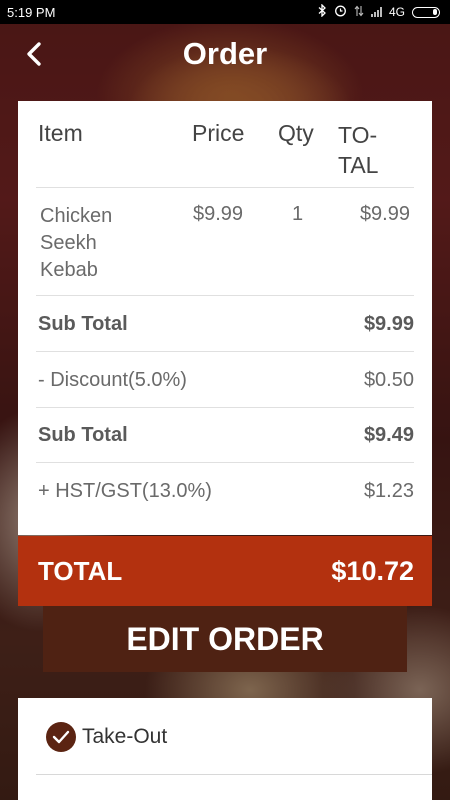 Image resolution: width=450 pixels, height=800 pixels. I want to click on discount-row: - Discount(5.0%) $0.50, so click(225, 380).